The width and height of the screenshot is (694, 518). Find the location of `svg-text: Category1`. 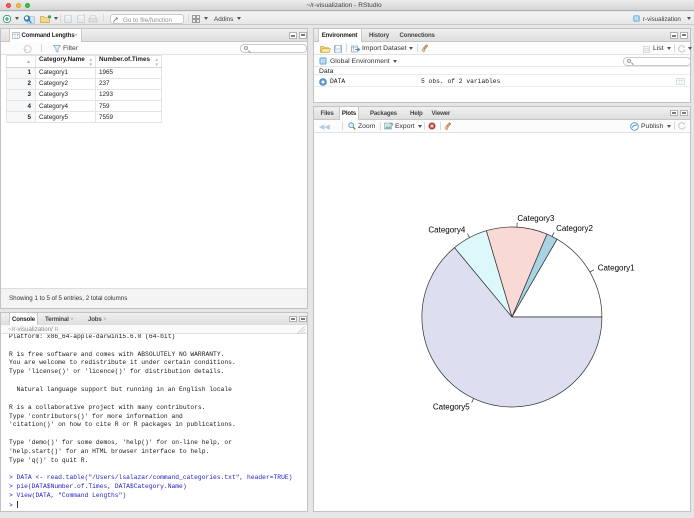

svg-text: Category1 is located at coordinates (616, 267).